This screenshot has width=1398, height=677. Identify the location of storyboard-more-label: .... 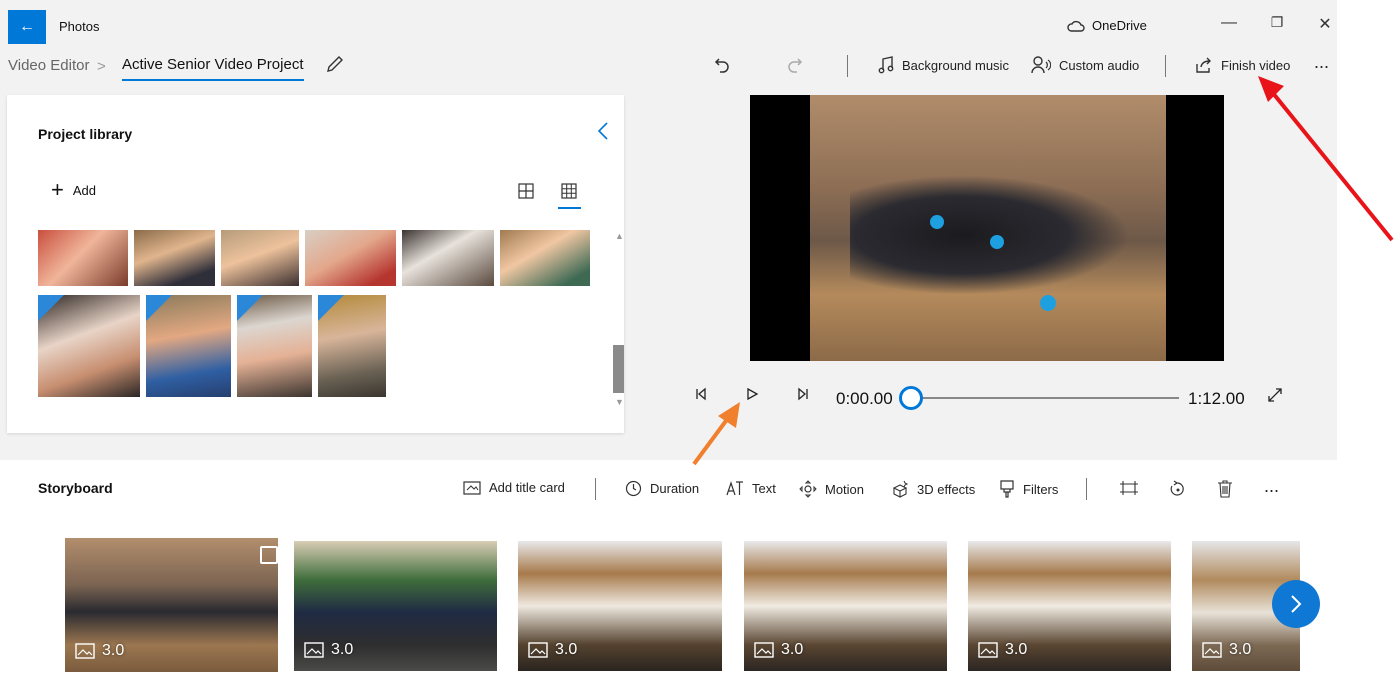
(1272, 486).